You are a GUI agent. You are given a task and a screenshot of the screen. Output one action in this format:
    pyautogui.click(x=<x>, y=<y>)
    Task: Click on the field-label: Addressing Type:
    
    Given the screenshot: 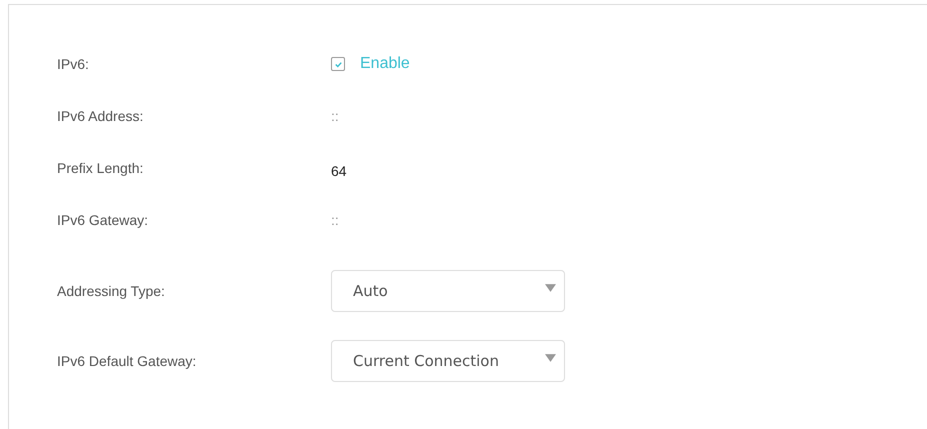 What is the action you would take?
    pyautogui.click(x=111, y=291)
    